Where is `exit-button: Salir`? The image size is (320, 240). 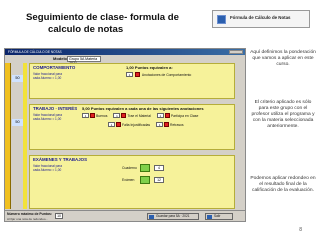 exit-button: Salir is located at coordinates (219, 216).